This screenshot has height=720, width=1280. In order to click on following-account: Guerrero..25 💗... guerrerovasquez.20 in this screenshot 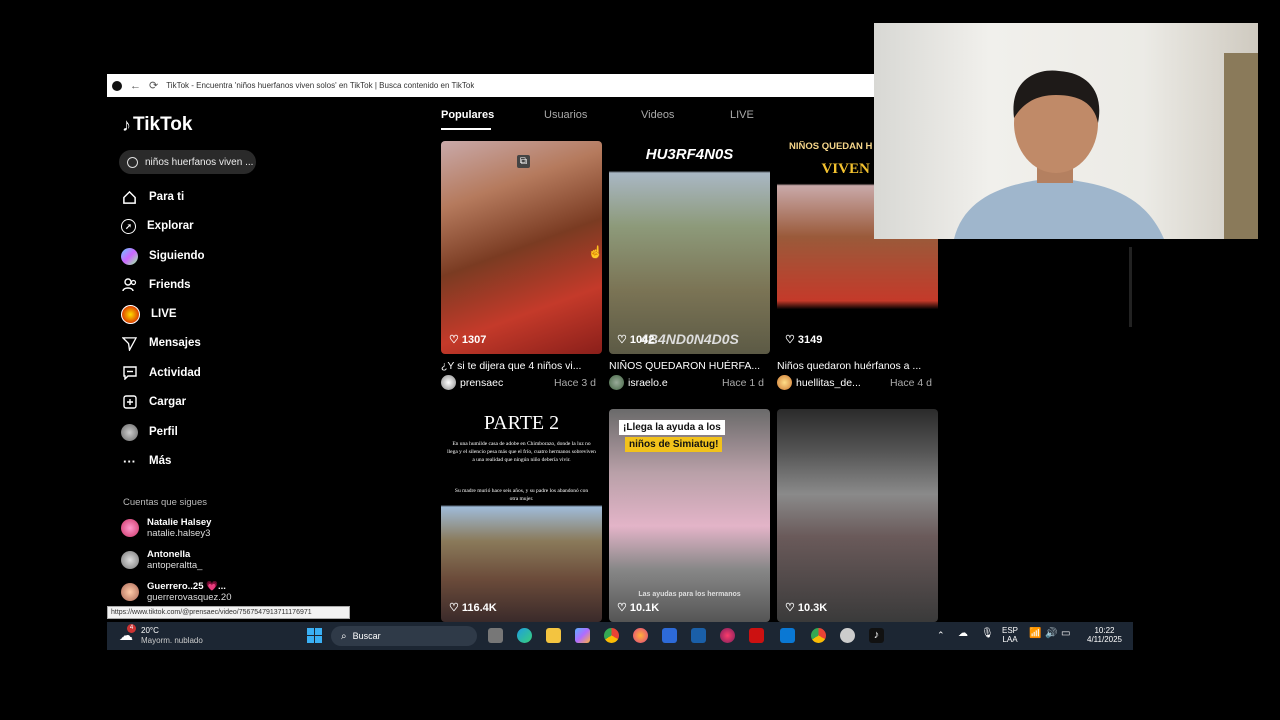, I will do `click(176, 592)`.